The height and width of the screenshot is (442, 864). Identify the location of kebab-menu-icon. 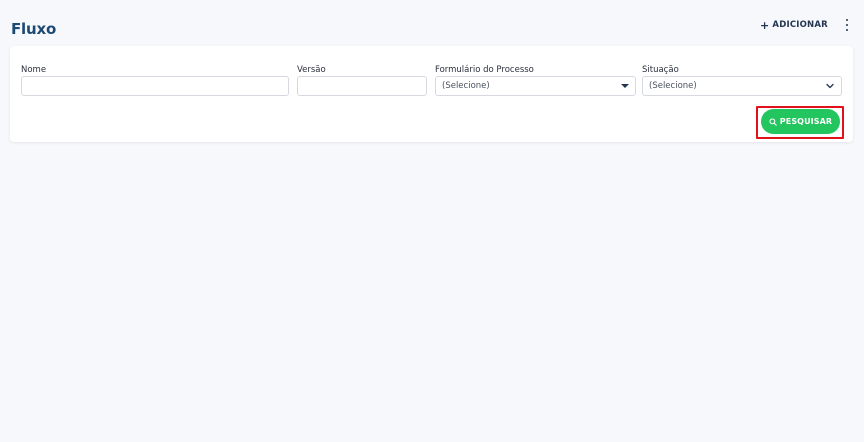
(847, 25).